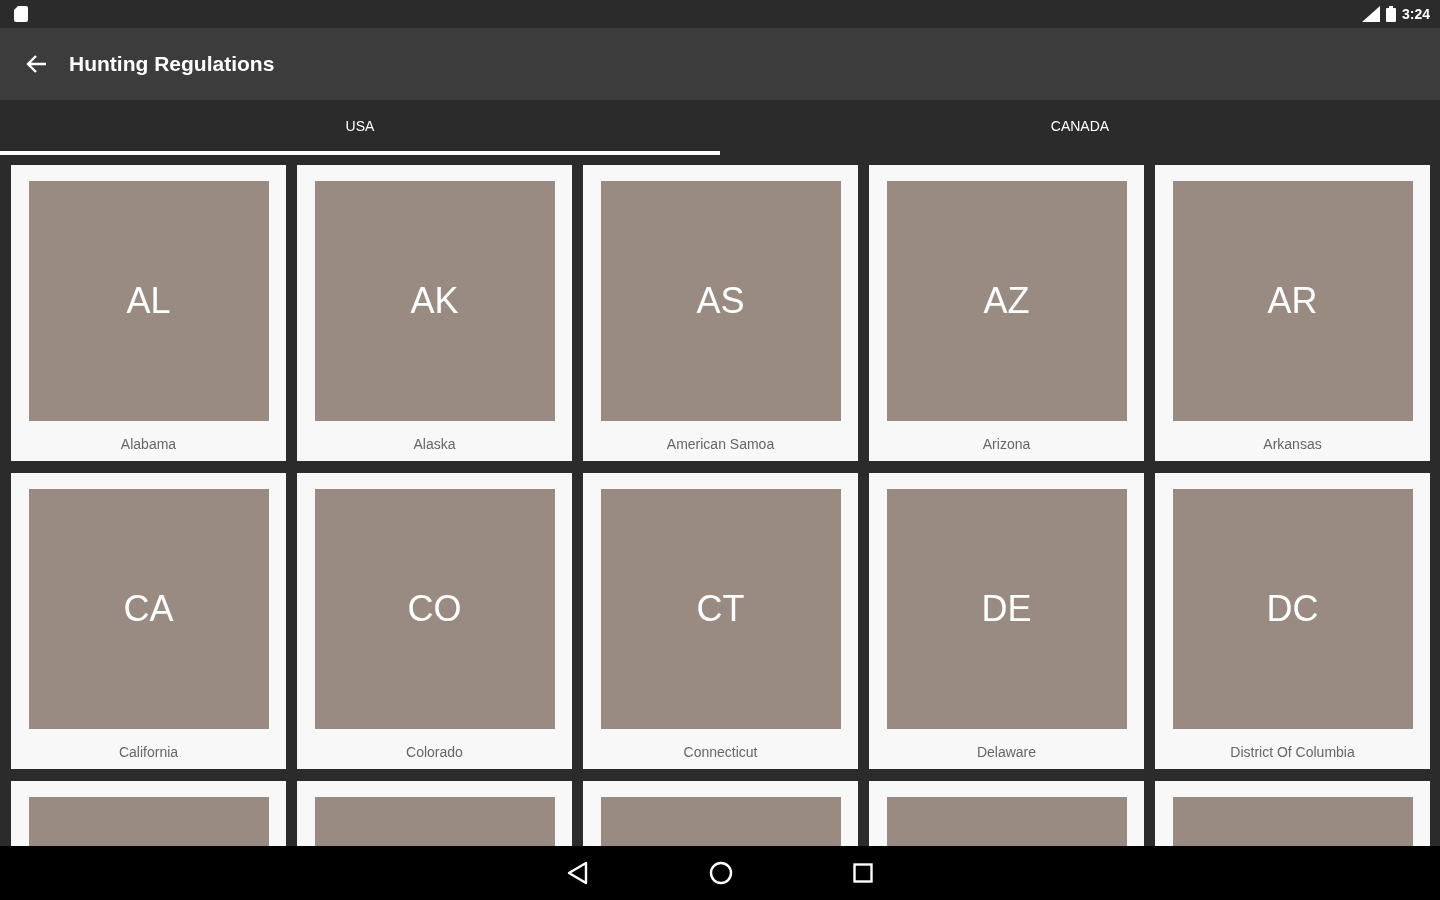  What do you see at coordinates (1006, 301) in the screenshot?
I see `state-code: AZ` at bounding box center [1006, 301].